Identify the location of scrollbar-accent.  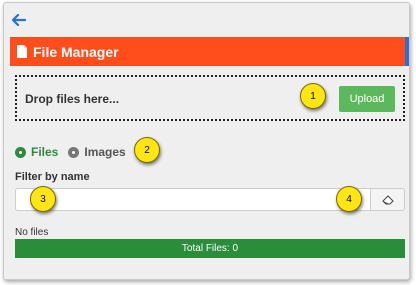
(407, 51).